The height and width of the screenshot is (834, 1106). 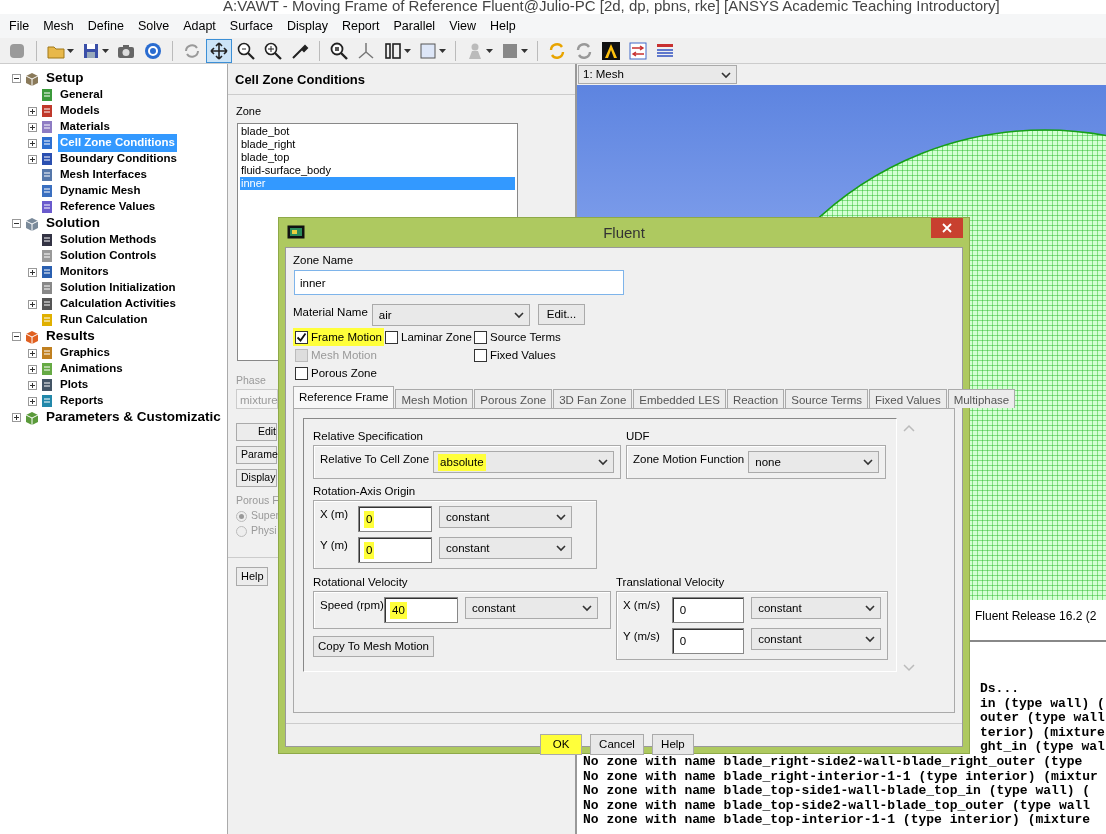 I want to click on checkbox-label: Laminar Zone, so click(x=436, y=337).